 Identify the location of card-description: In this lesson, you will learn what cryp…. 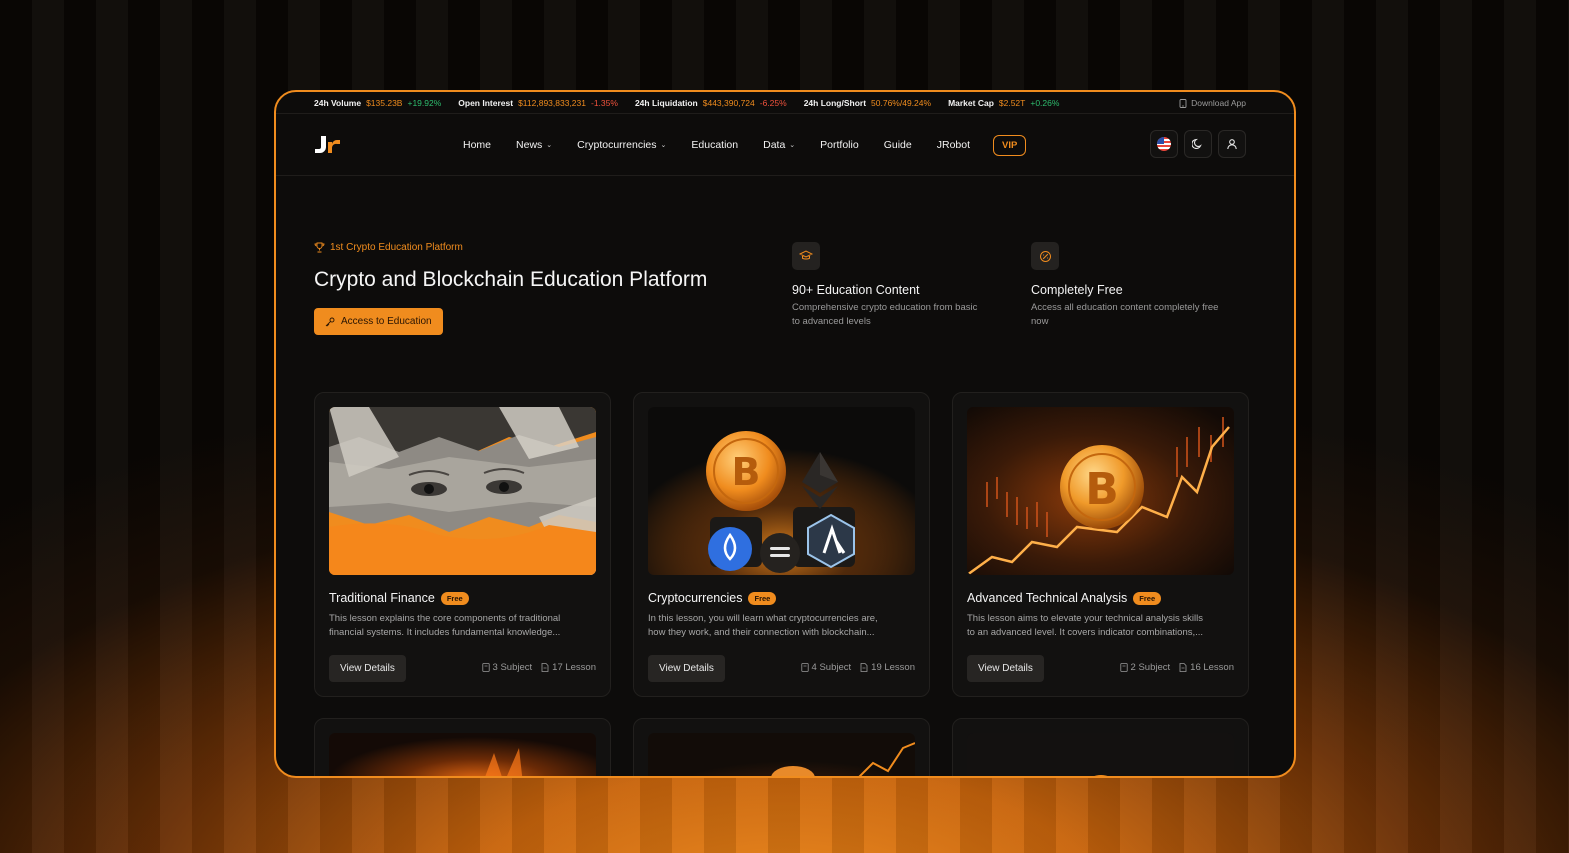
(783, 626).